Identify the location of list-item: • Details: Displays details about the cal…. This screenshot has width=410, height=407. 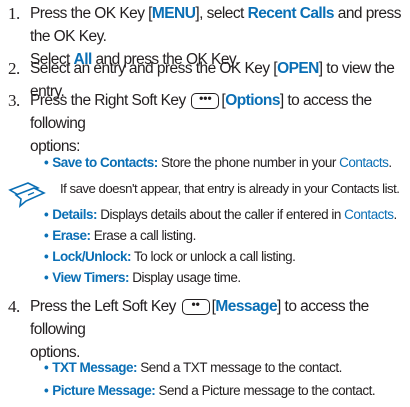
(220, 214).